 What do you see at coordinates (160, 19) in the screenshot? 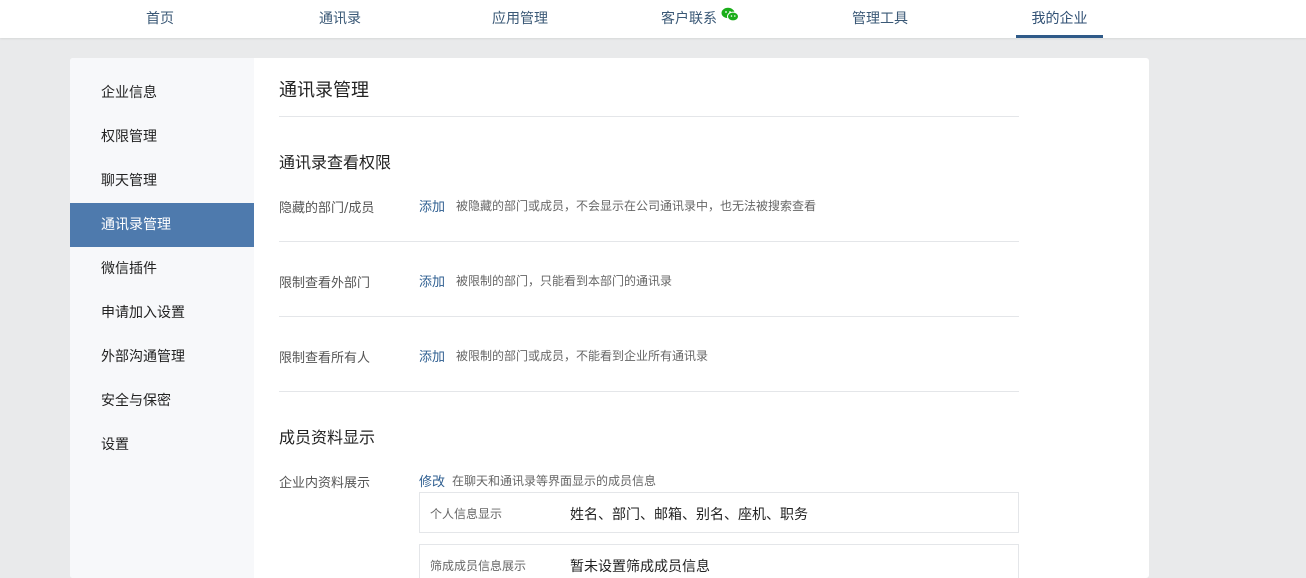
I see `nav-home: 首页` at bounding box center [160, 19].